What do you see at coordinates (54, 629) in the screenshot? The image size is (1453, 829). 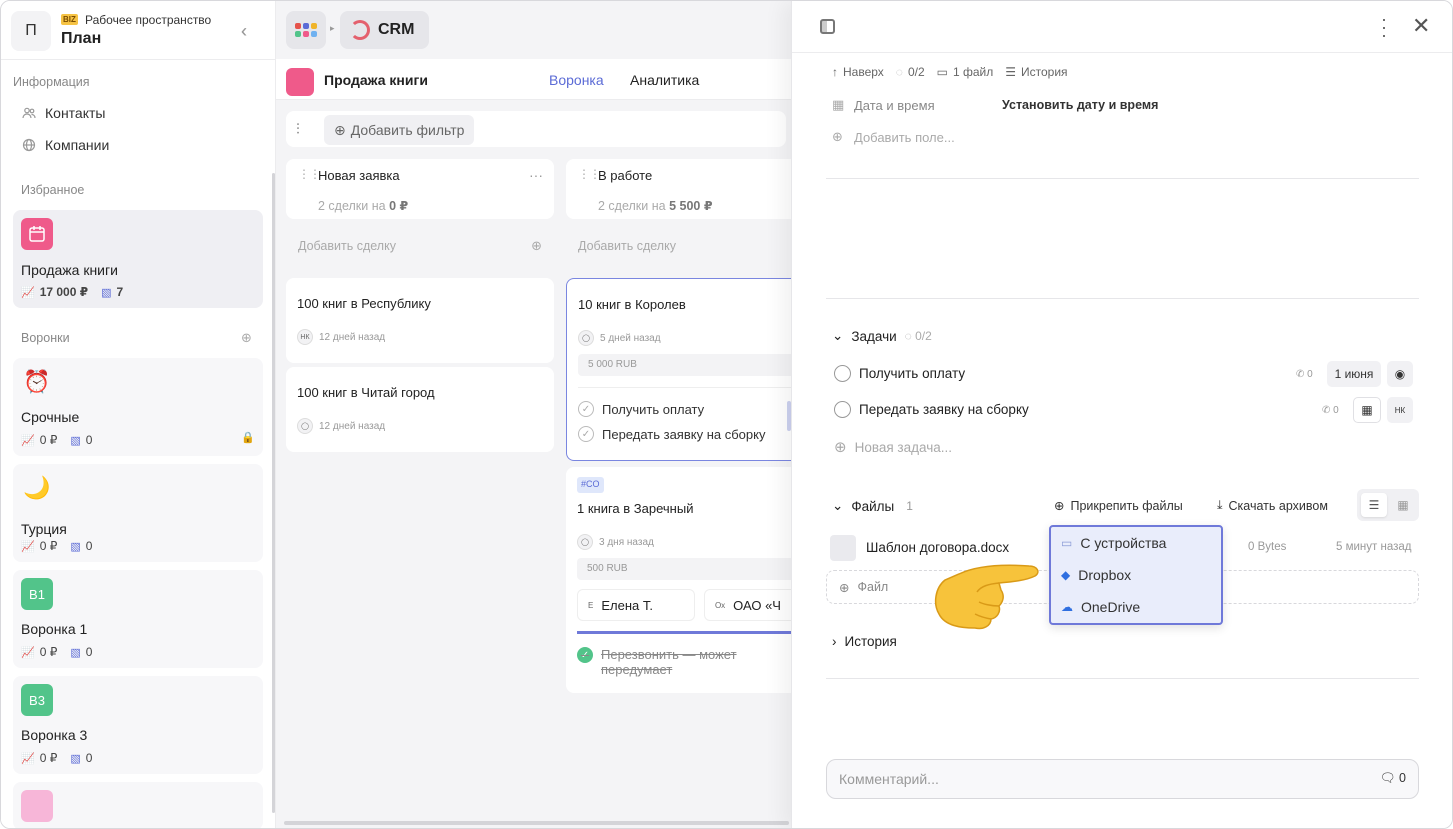 I see `funnel-title: Воронка 1` at bounding box center [54, 629].